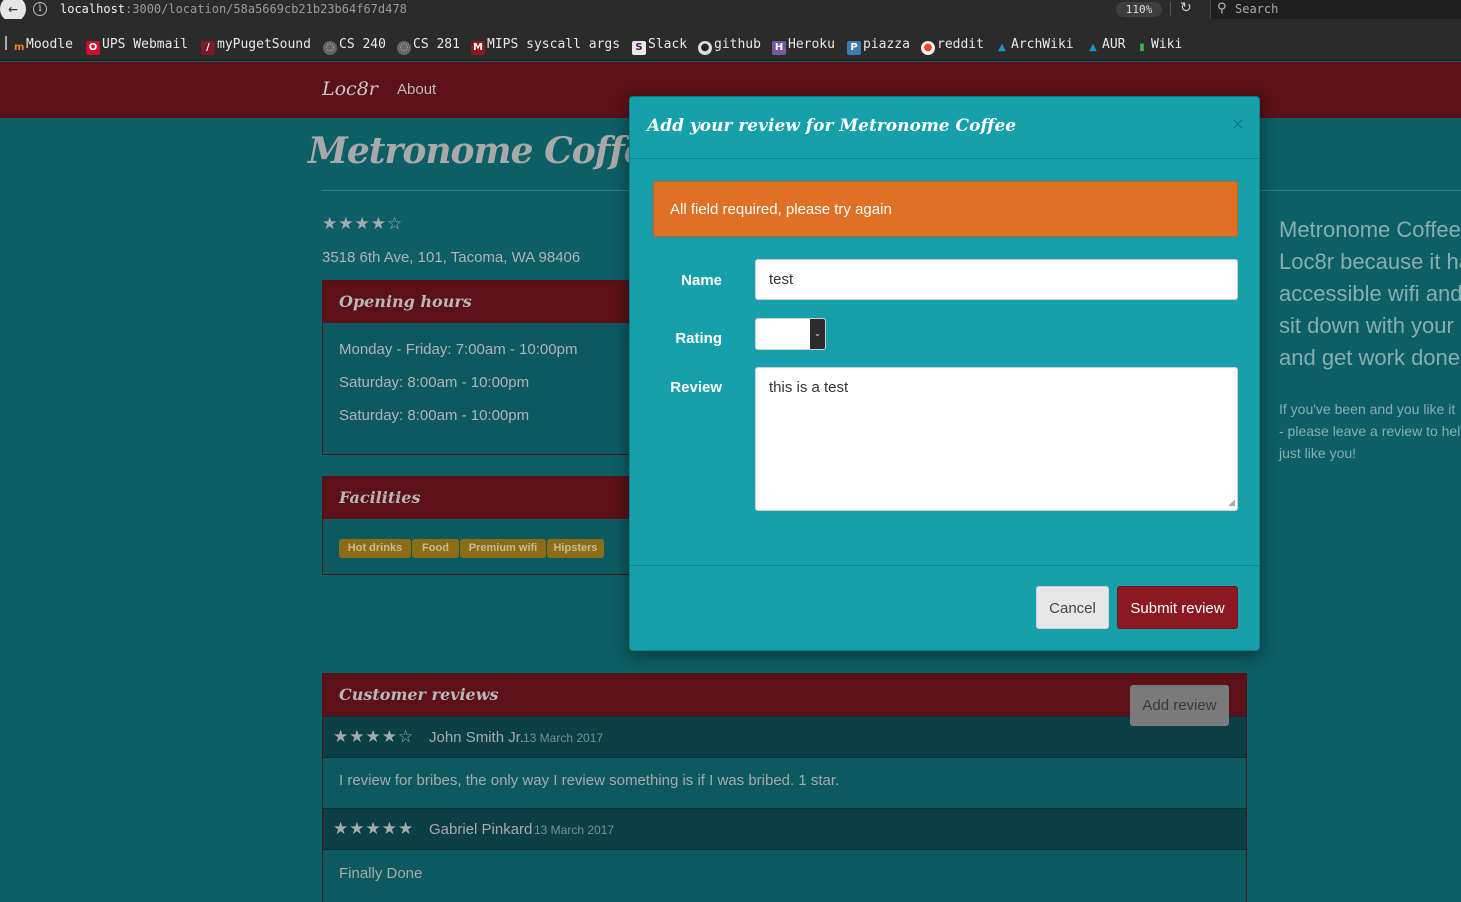  What do you see at coordinates (1042, 44) in the screenshot?
I see `bookmark-label: ArchWiki` at bounding box center [1042, 44].